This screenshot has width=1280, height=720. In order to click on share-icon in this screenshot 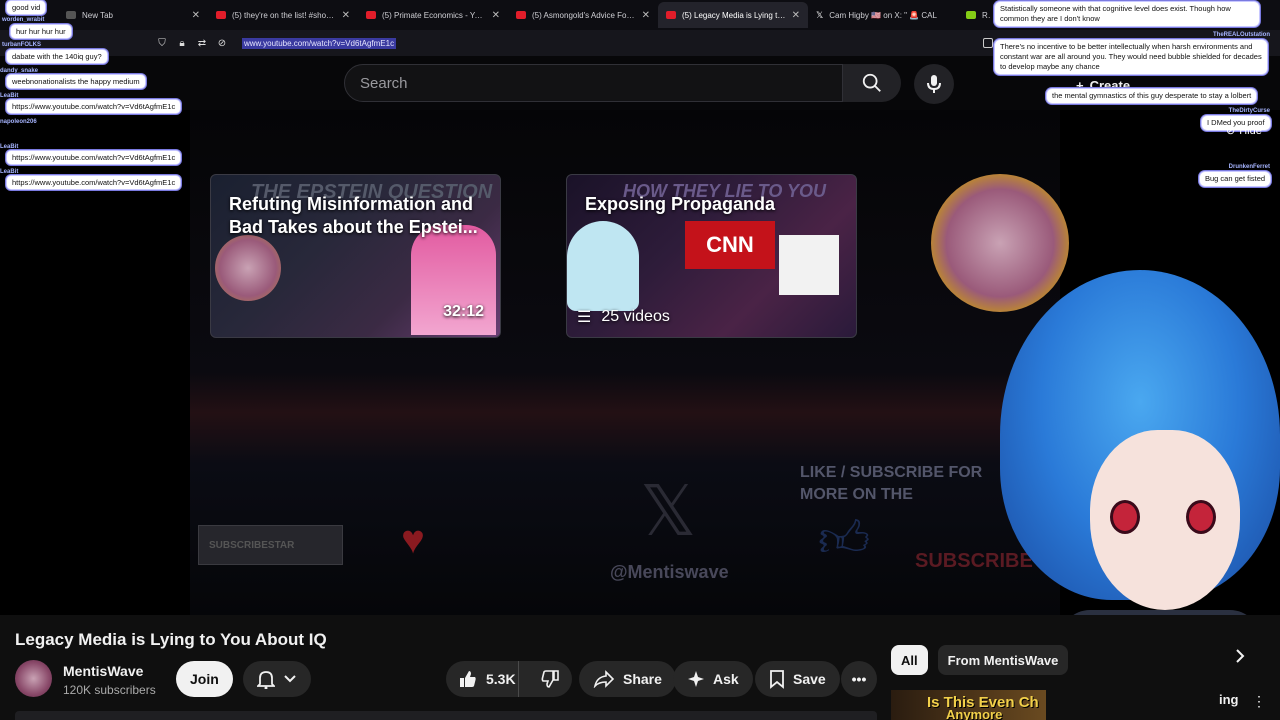, I will do `click(604, 679)`.